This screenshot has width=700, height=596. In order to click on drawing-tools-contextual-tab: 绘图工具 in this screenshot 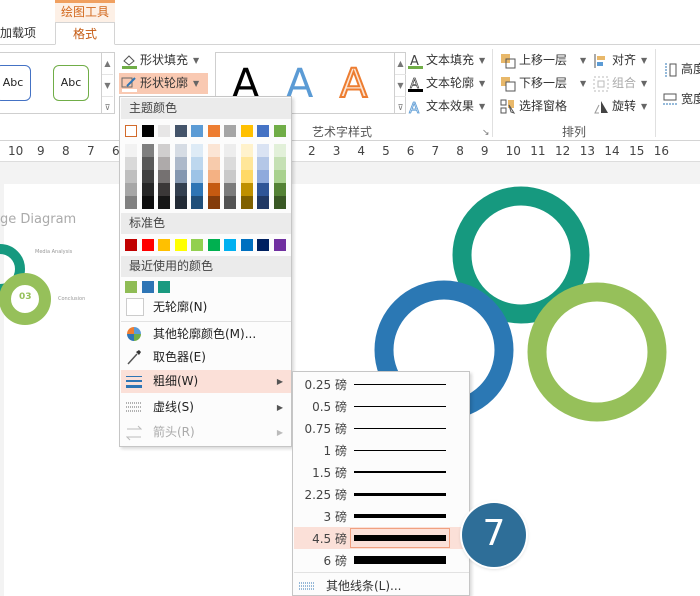, I will do `click(85, 11)`.